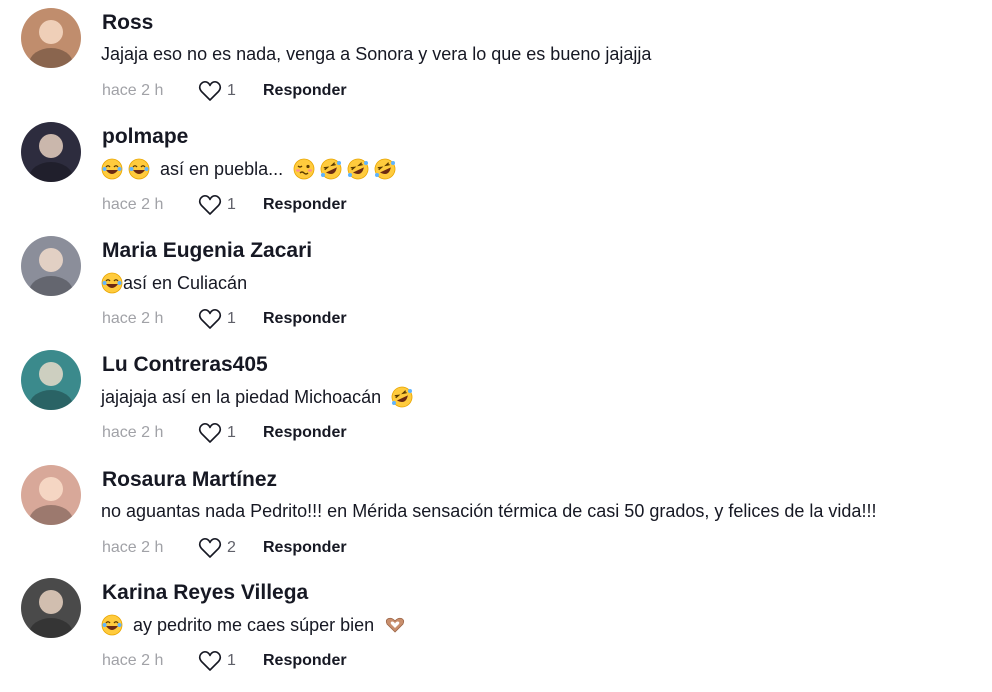 The image size is (992, 692). Describe the element at coordinates (207, 251) in the screenshot. I see `comment-username: Maria Eugenia Zacari` at that location.